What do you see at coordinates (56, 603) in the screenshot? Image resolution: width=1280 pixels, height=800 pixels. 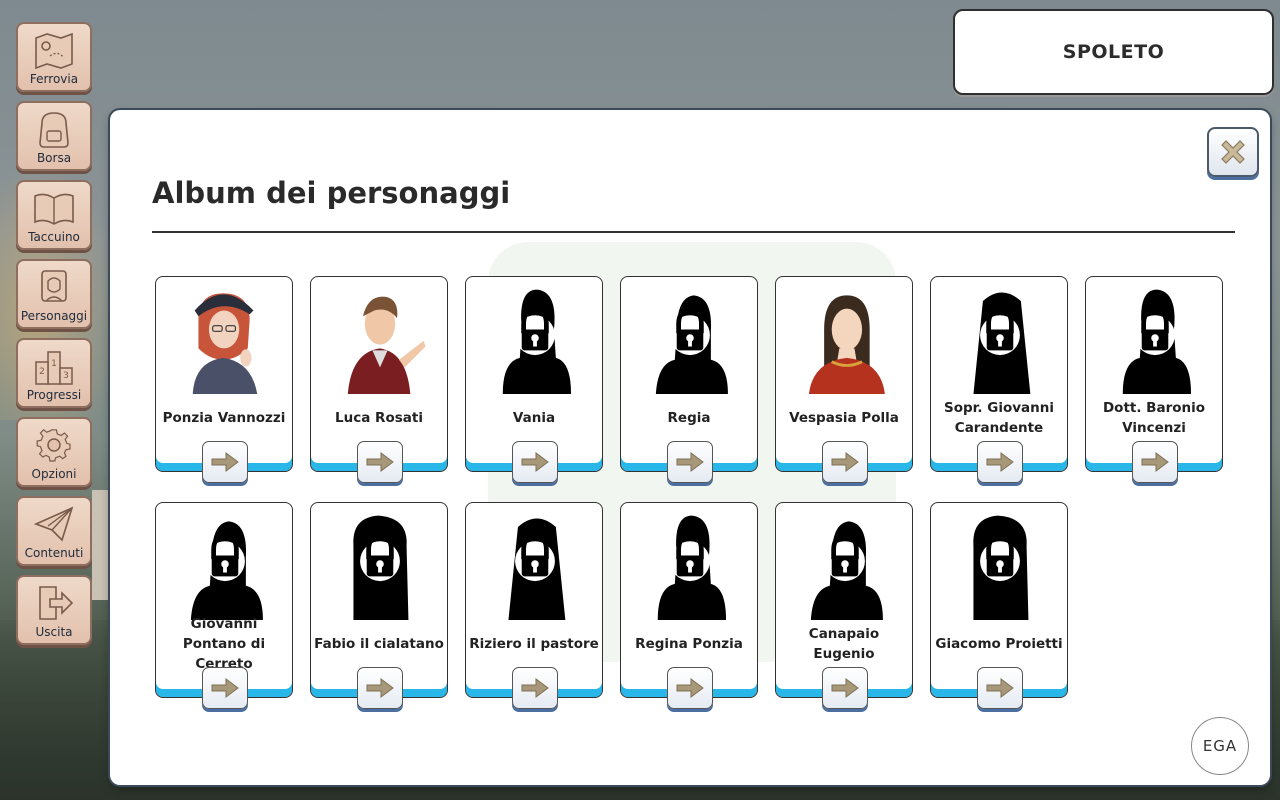 I see `exit-icon` at bounding box center [56, 603].